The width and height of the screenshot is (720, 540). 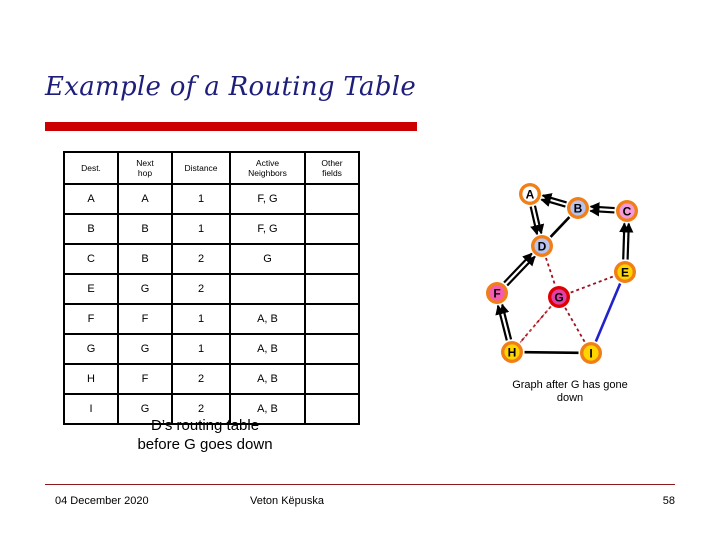 I want to click on header-line: Dest., so click(x=91, y=168).